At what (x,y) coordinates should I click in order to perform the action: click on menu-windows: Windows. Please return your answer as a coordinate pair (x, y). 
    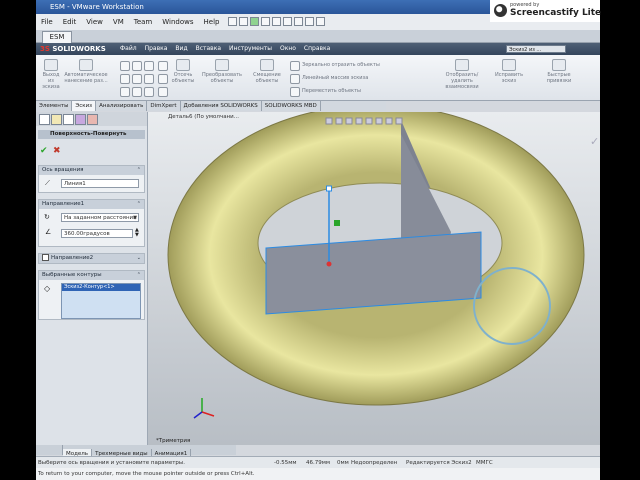
    Looking at the image, I should click on (177, 22).